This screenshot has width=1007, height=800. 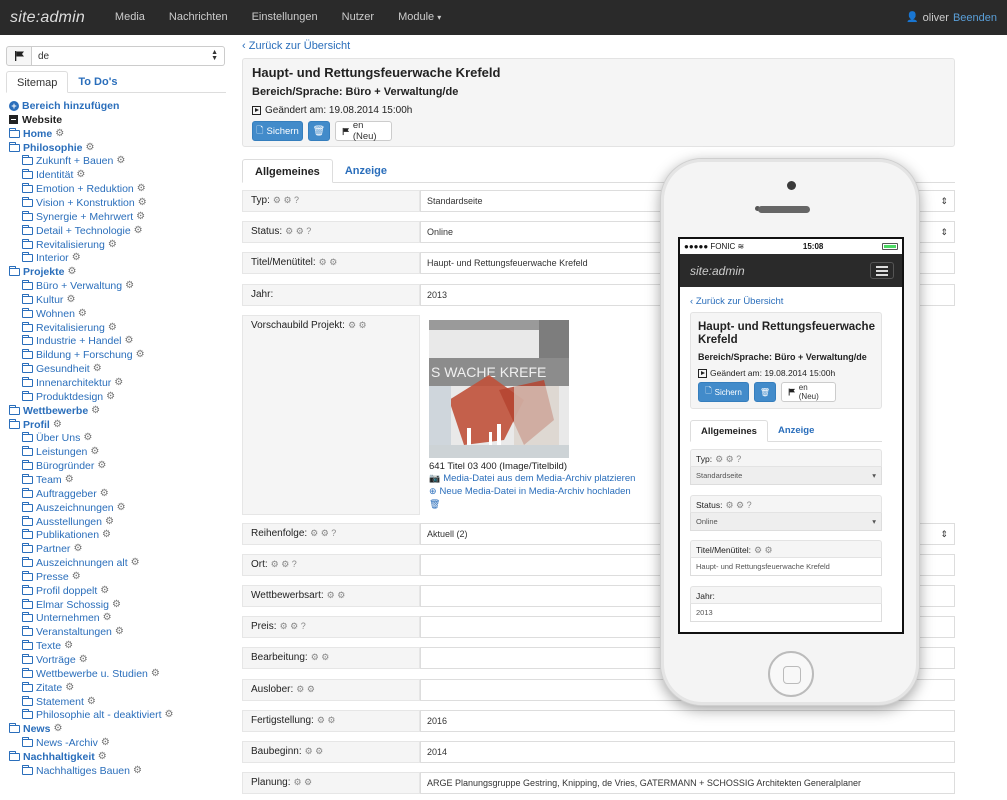 I want to click on sidebar-tree-item: Website, so click(x=35, y=120).